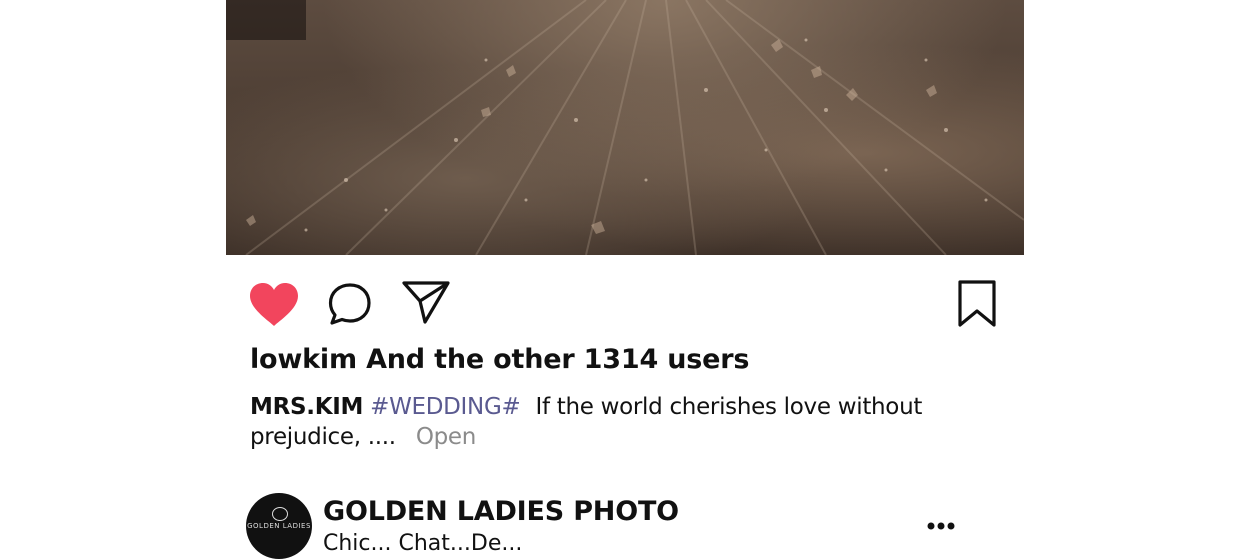  I want to click on heart-icon, so click(274, 305).